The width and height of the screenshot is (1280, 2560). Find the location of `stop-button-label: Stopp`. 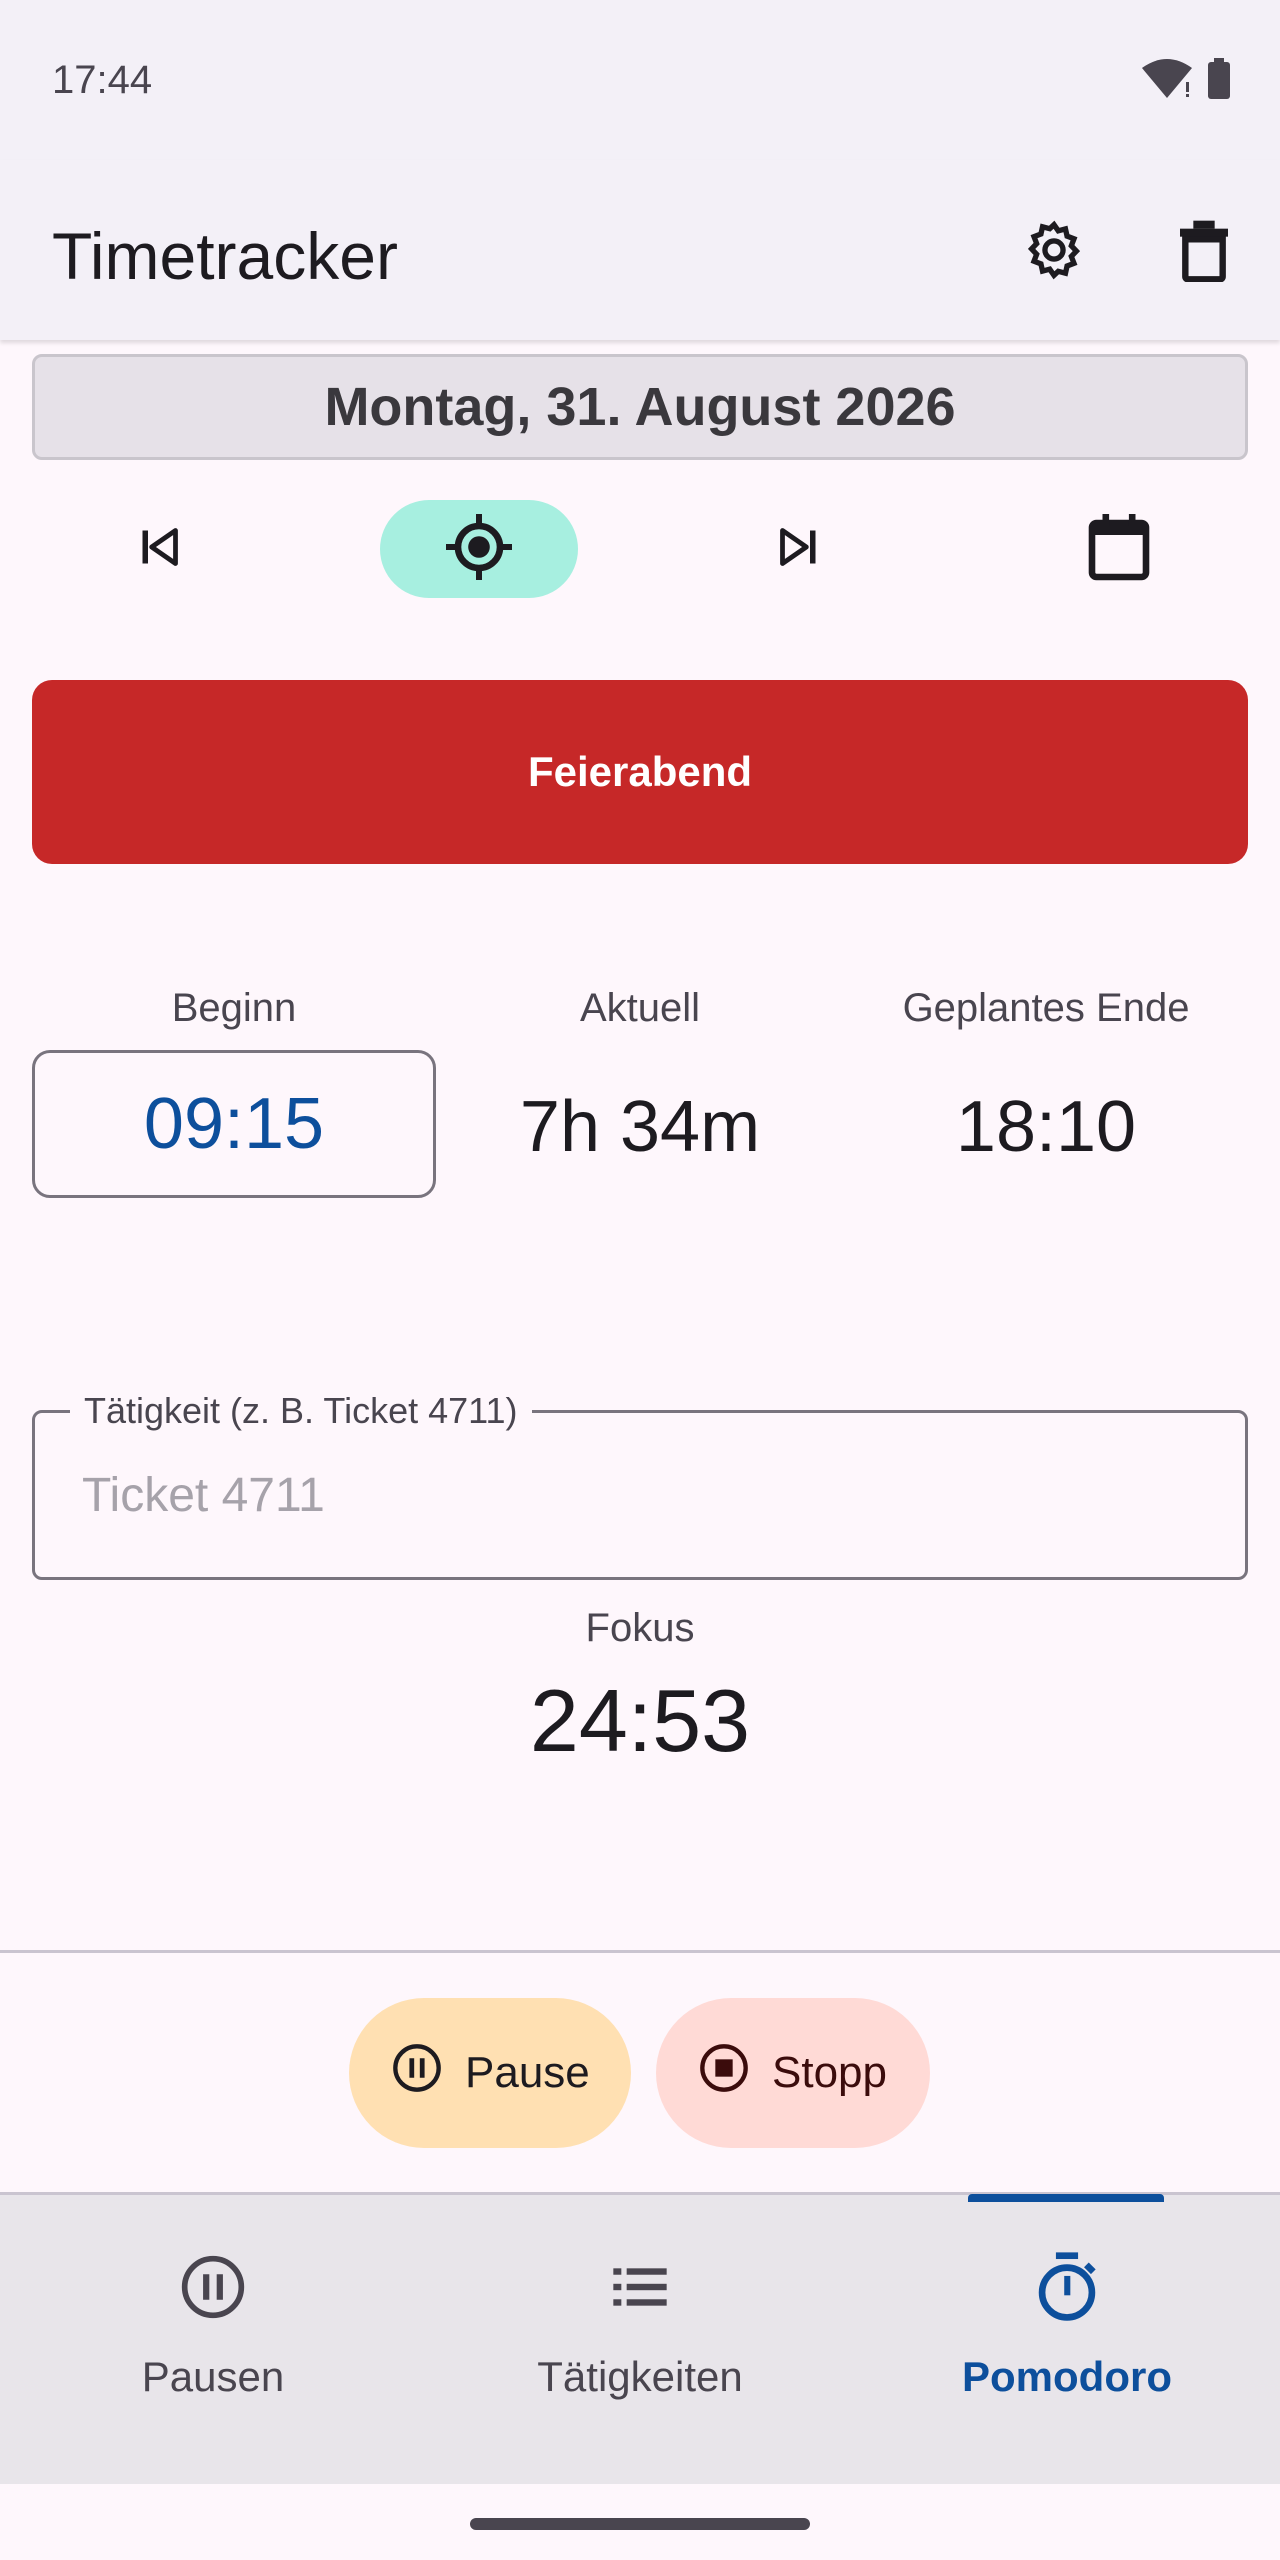

stop-button-label: Stopp is located at coordinates (829, 2072).